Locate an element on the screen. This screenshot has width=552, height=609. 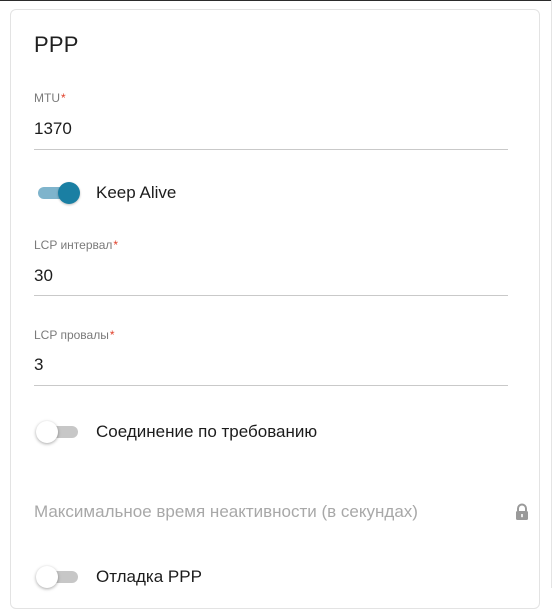
lcp-interval-underline is located at coordinates (271, 295).